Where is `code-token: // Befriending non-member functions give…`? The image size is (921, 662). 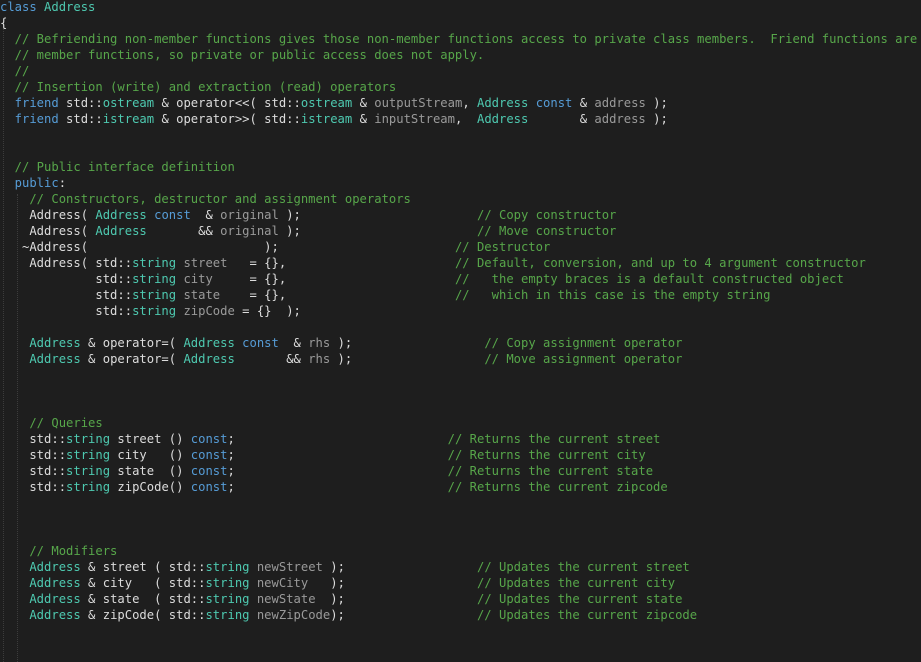
code-token: // Befriending non-member functions give… is located at coordinates (460, 39).